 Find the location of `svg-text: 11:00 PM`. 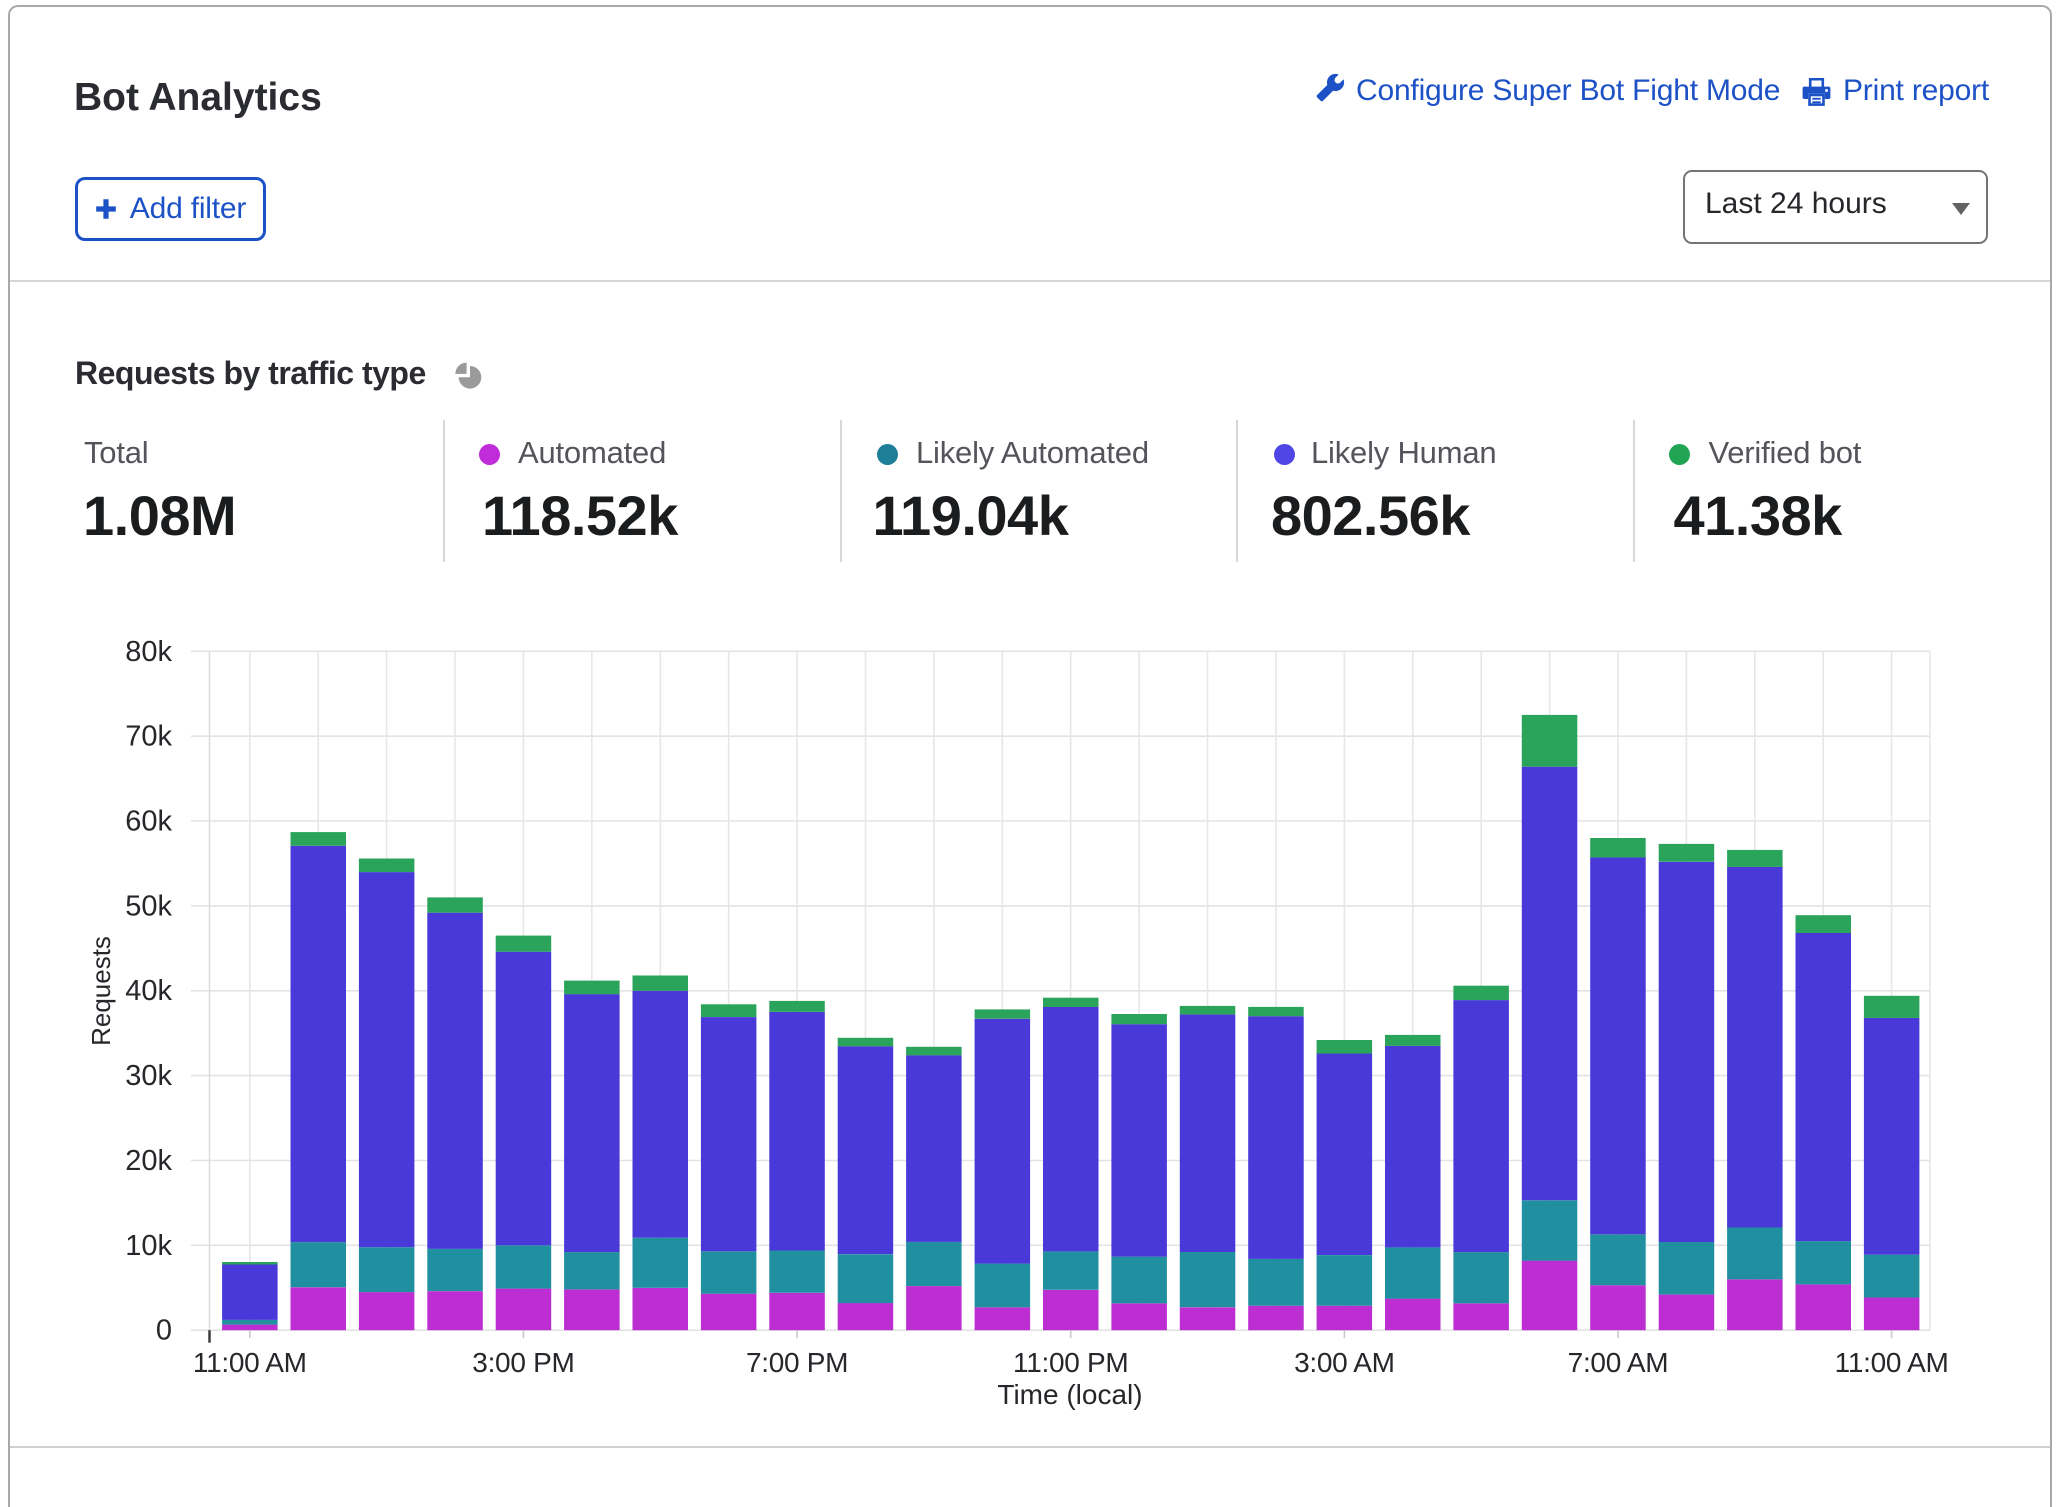

svg-text: 11:00 PM is located at coordinates (1070, 1362).